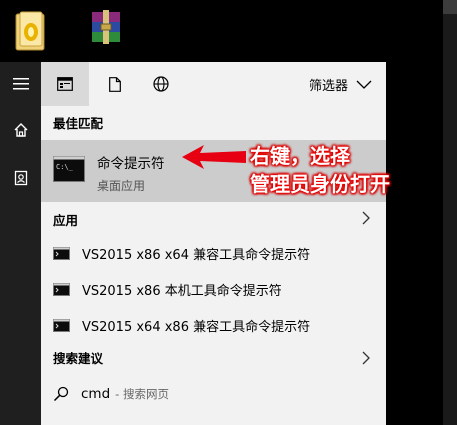 The image size is (457, 425). I want to click on documents-tab-icon, so click(115, 84).